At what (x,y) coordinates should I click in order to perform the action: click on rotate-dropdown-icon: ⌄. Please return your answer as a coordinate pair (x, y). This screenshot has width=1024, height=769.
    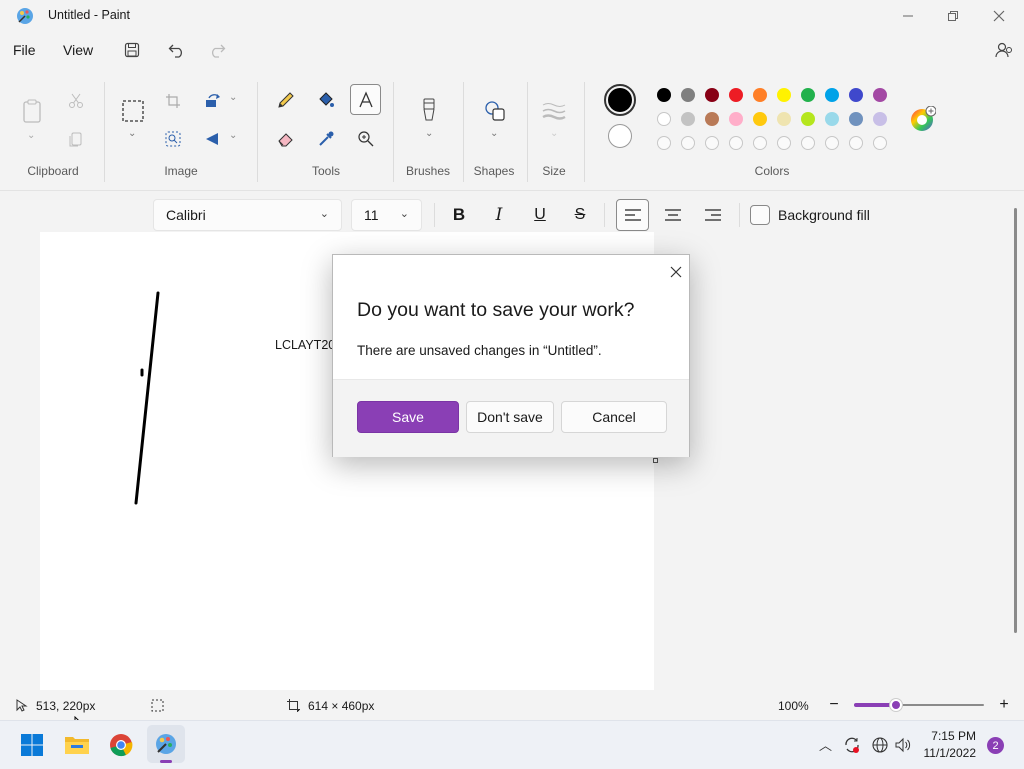
    Looking at the image, I should click on (233, 97).